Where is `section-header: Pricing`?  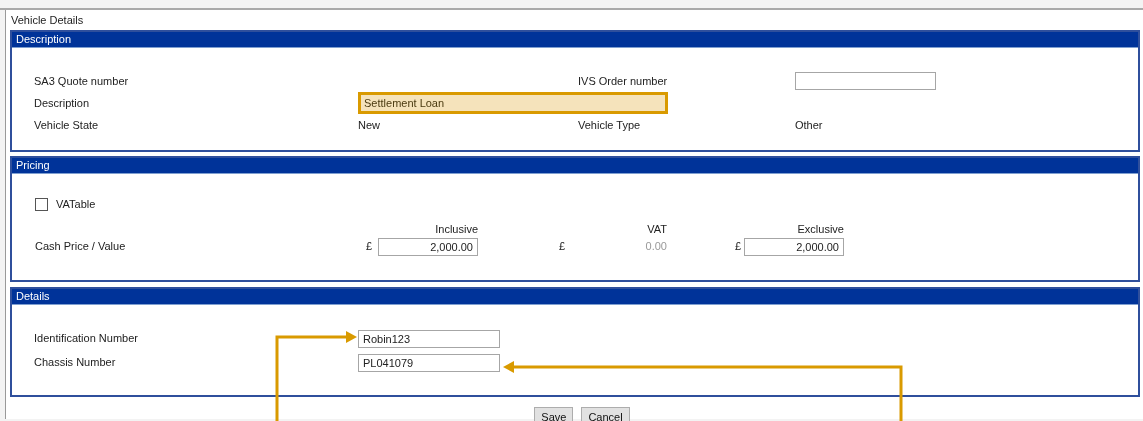
section-header: Pricing is located at coordinates (575, 166).